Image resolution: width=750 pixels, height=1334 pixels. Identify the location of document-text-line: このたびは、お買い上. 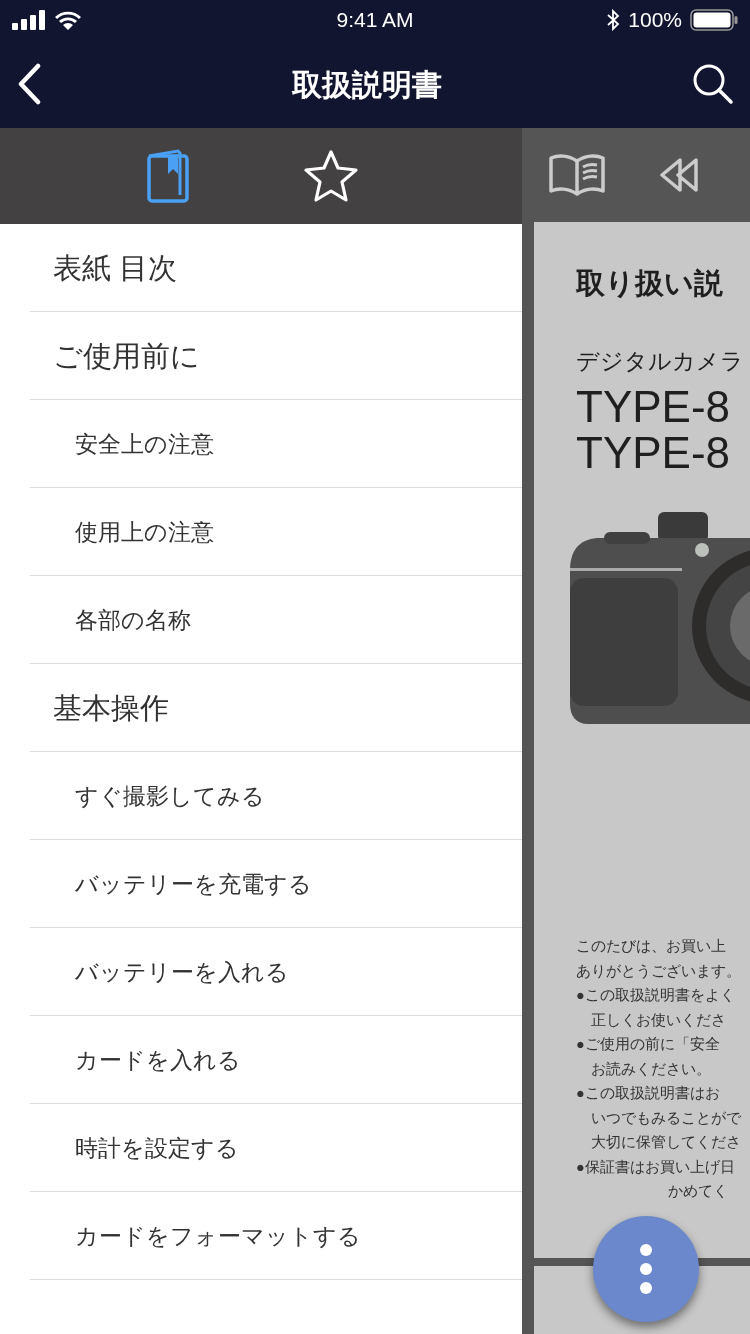
(651, 946).